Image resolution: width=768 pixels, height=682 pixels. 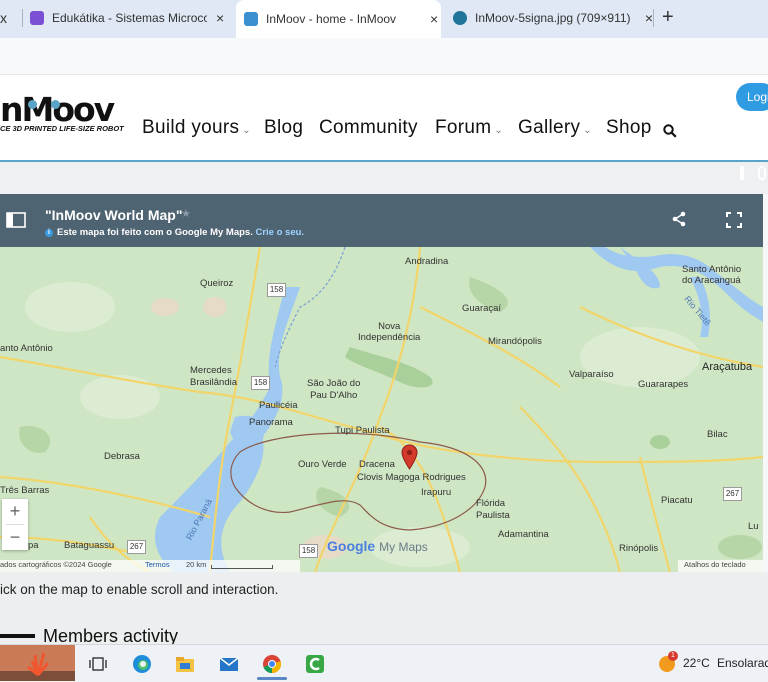 I want to click on browser-tab-inmoov-jpg: InMoov-5signa.jpg (709×911) ×, so click(x=553, y=18).